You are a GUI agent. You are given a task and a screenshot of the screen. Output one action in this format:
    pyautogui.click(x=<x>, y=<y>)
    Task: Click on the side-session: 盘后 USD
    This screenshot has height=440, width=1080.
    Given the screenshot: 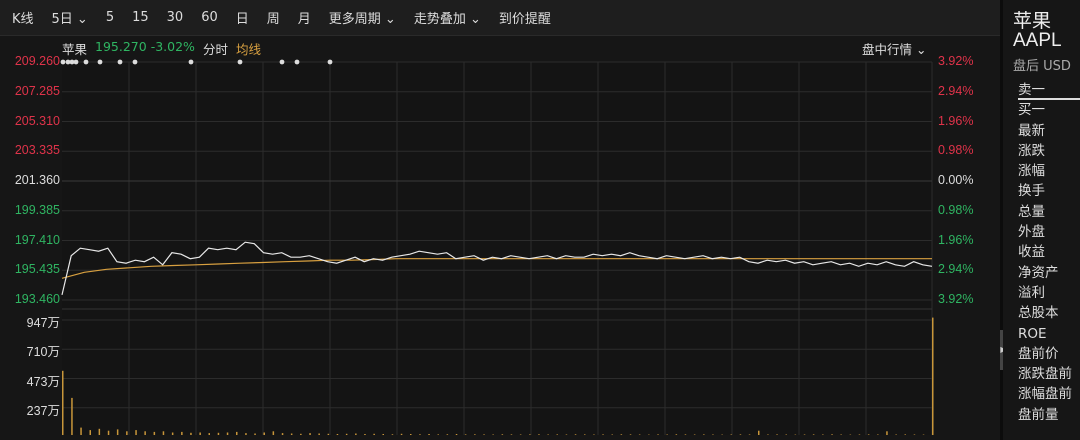 What is the action you would take?
    pyautogui.click(x=1042, y=66)
    